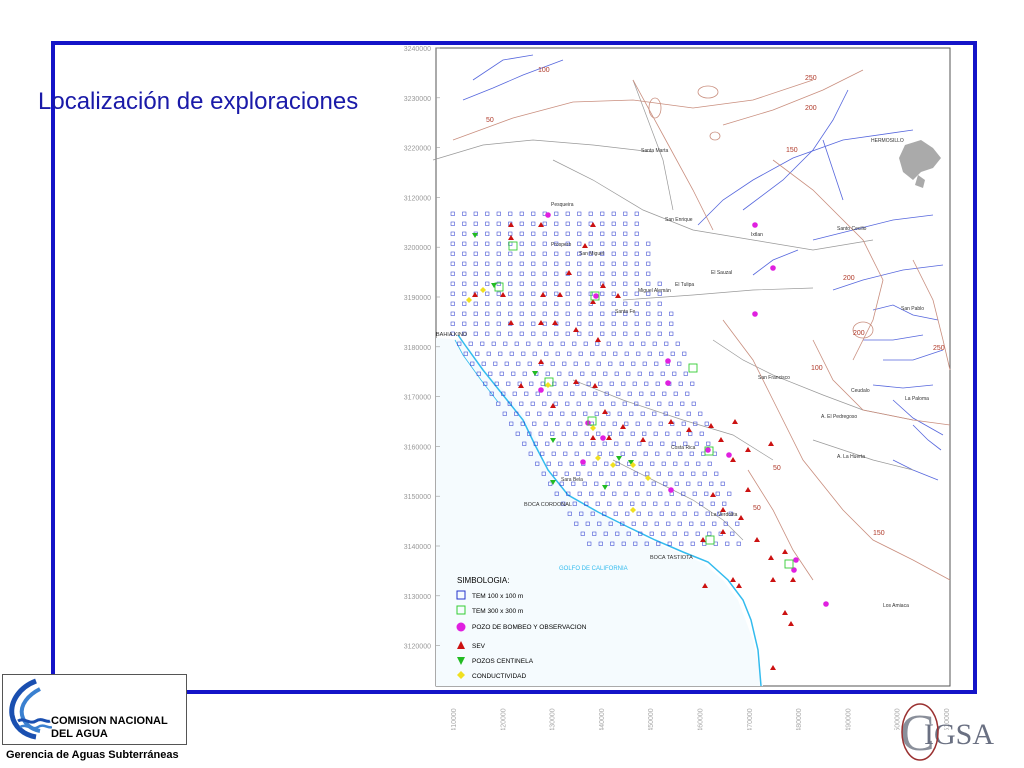 Image resolution: width=1024 pixels, height=768 pixels. What do you see at coordinates (852, 229) in the screenshot?
I see `place-label: Santo Cecilio` at bounding box center [852, 229].